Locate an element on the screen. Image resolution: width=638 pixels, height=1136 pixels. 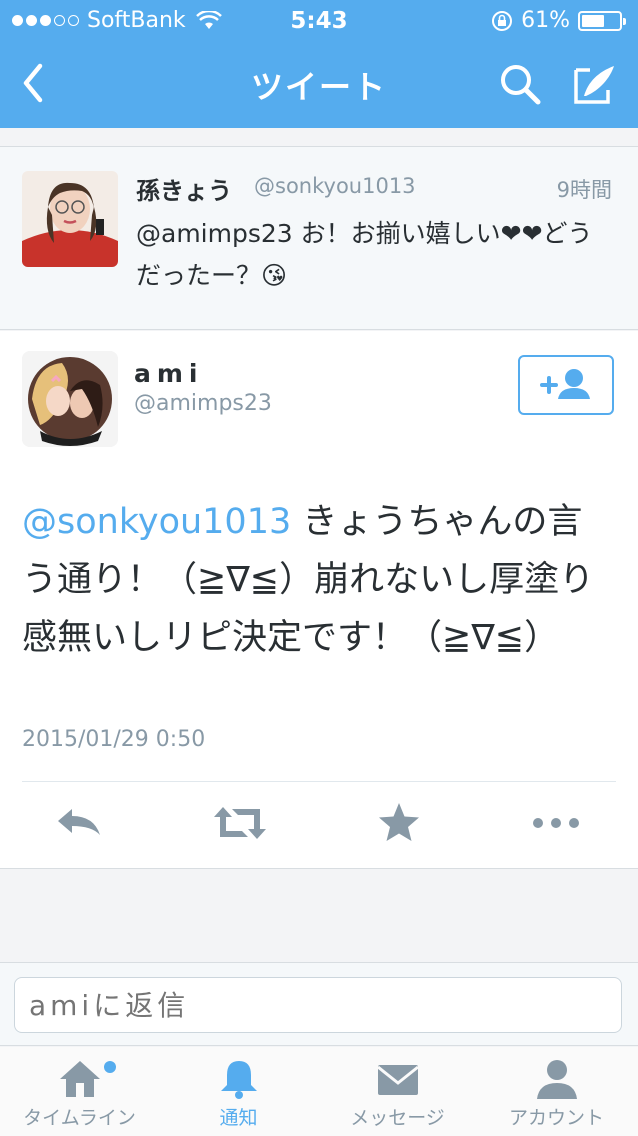
tab-messages: メッセージ is located at coordinates (397, 1091).